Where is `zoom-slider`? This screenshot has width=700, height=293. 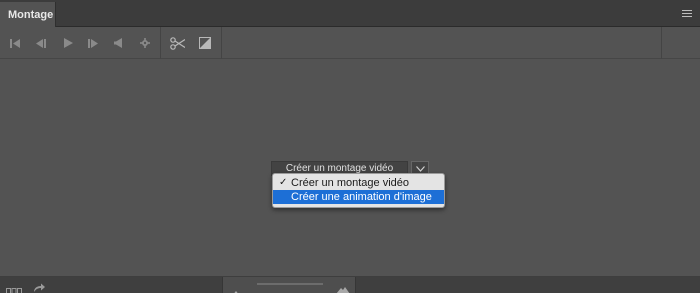 zoom-slider is located at coordinates (290, 284).